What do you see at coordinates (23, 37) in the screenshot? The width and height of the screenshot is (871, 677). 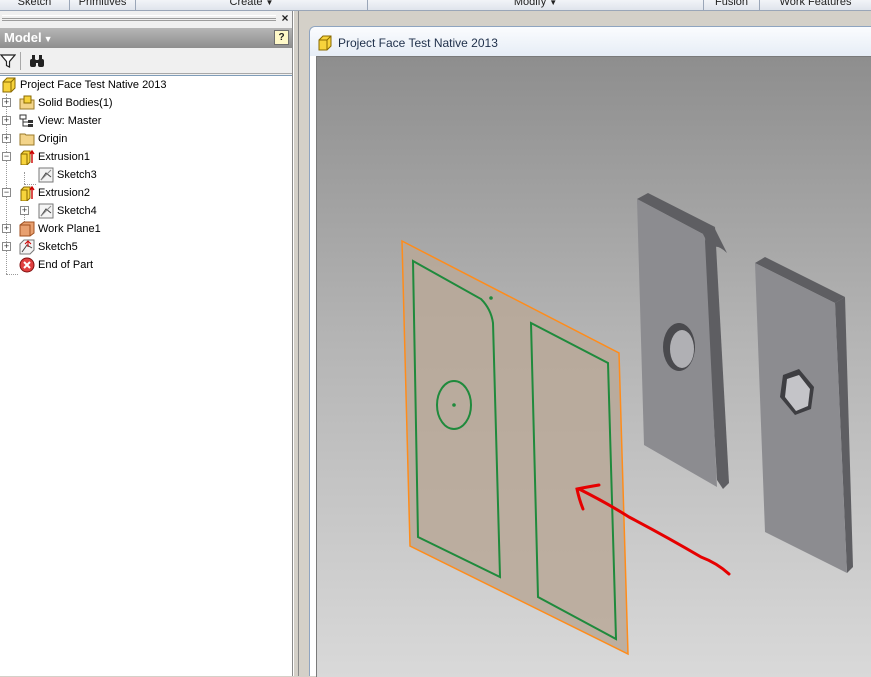 I see `browser-title: Model` at bounding box center [23, 37].